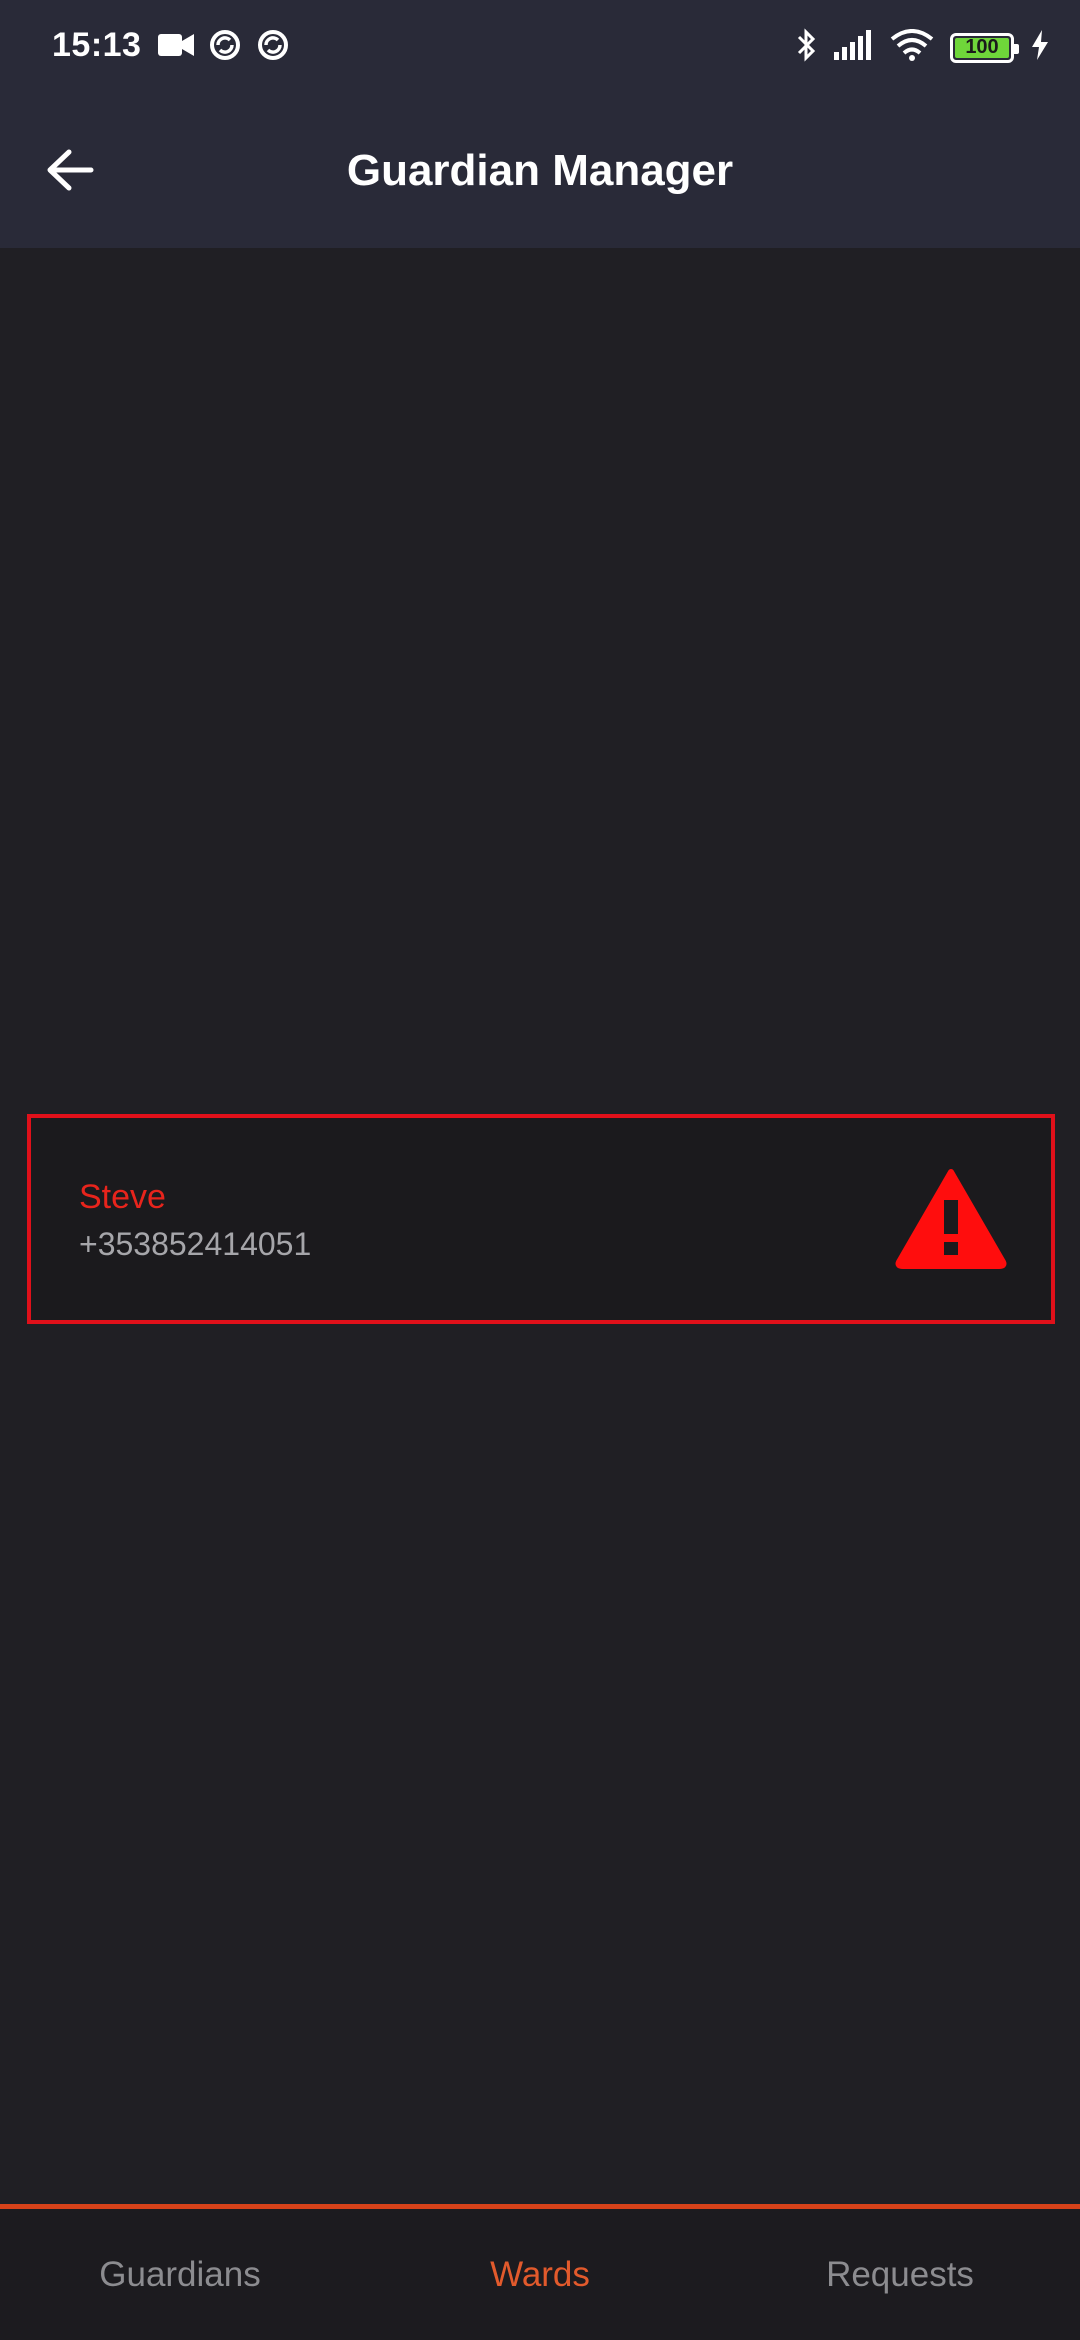 The image size is (1080, 2340). Describe the element at coordinates (540, 48) in the screenshot. I see `status-bar: 15:13 100` at that location.